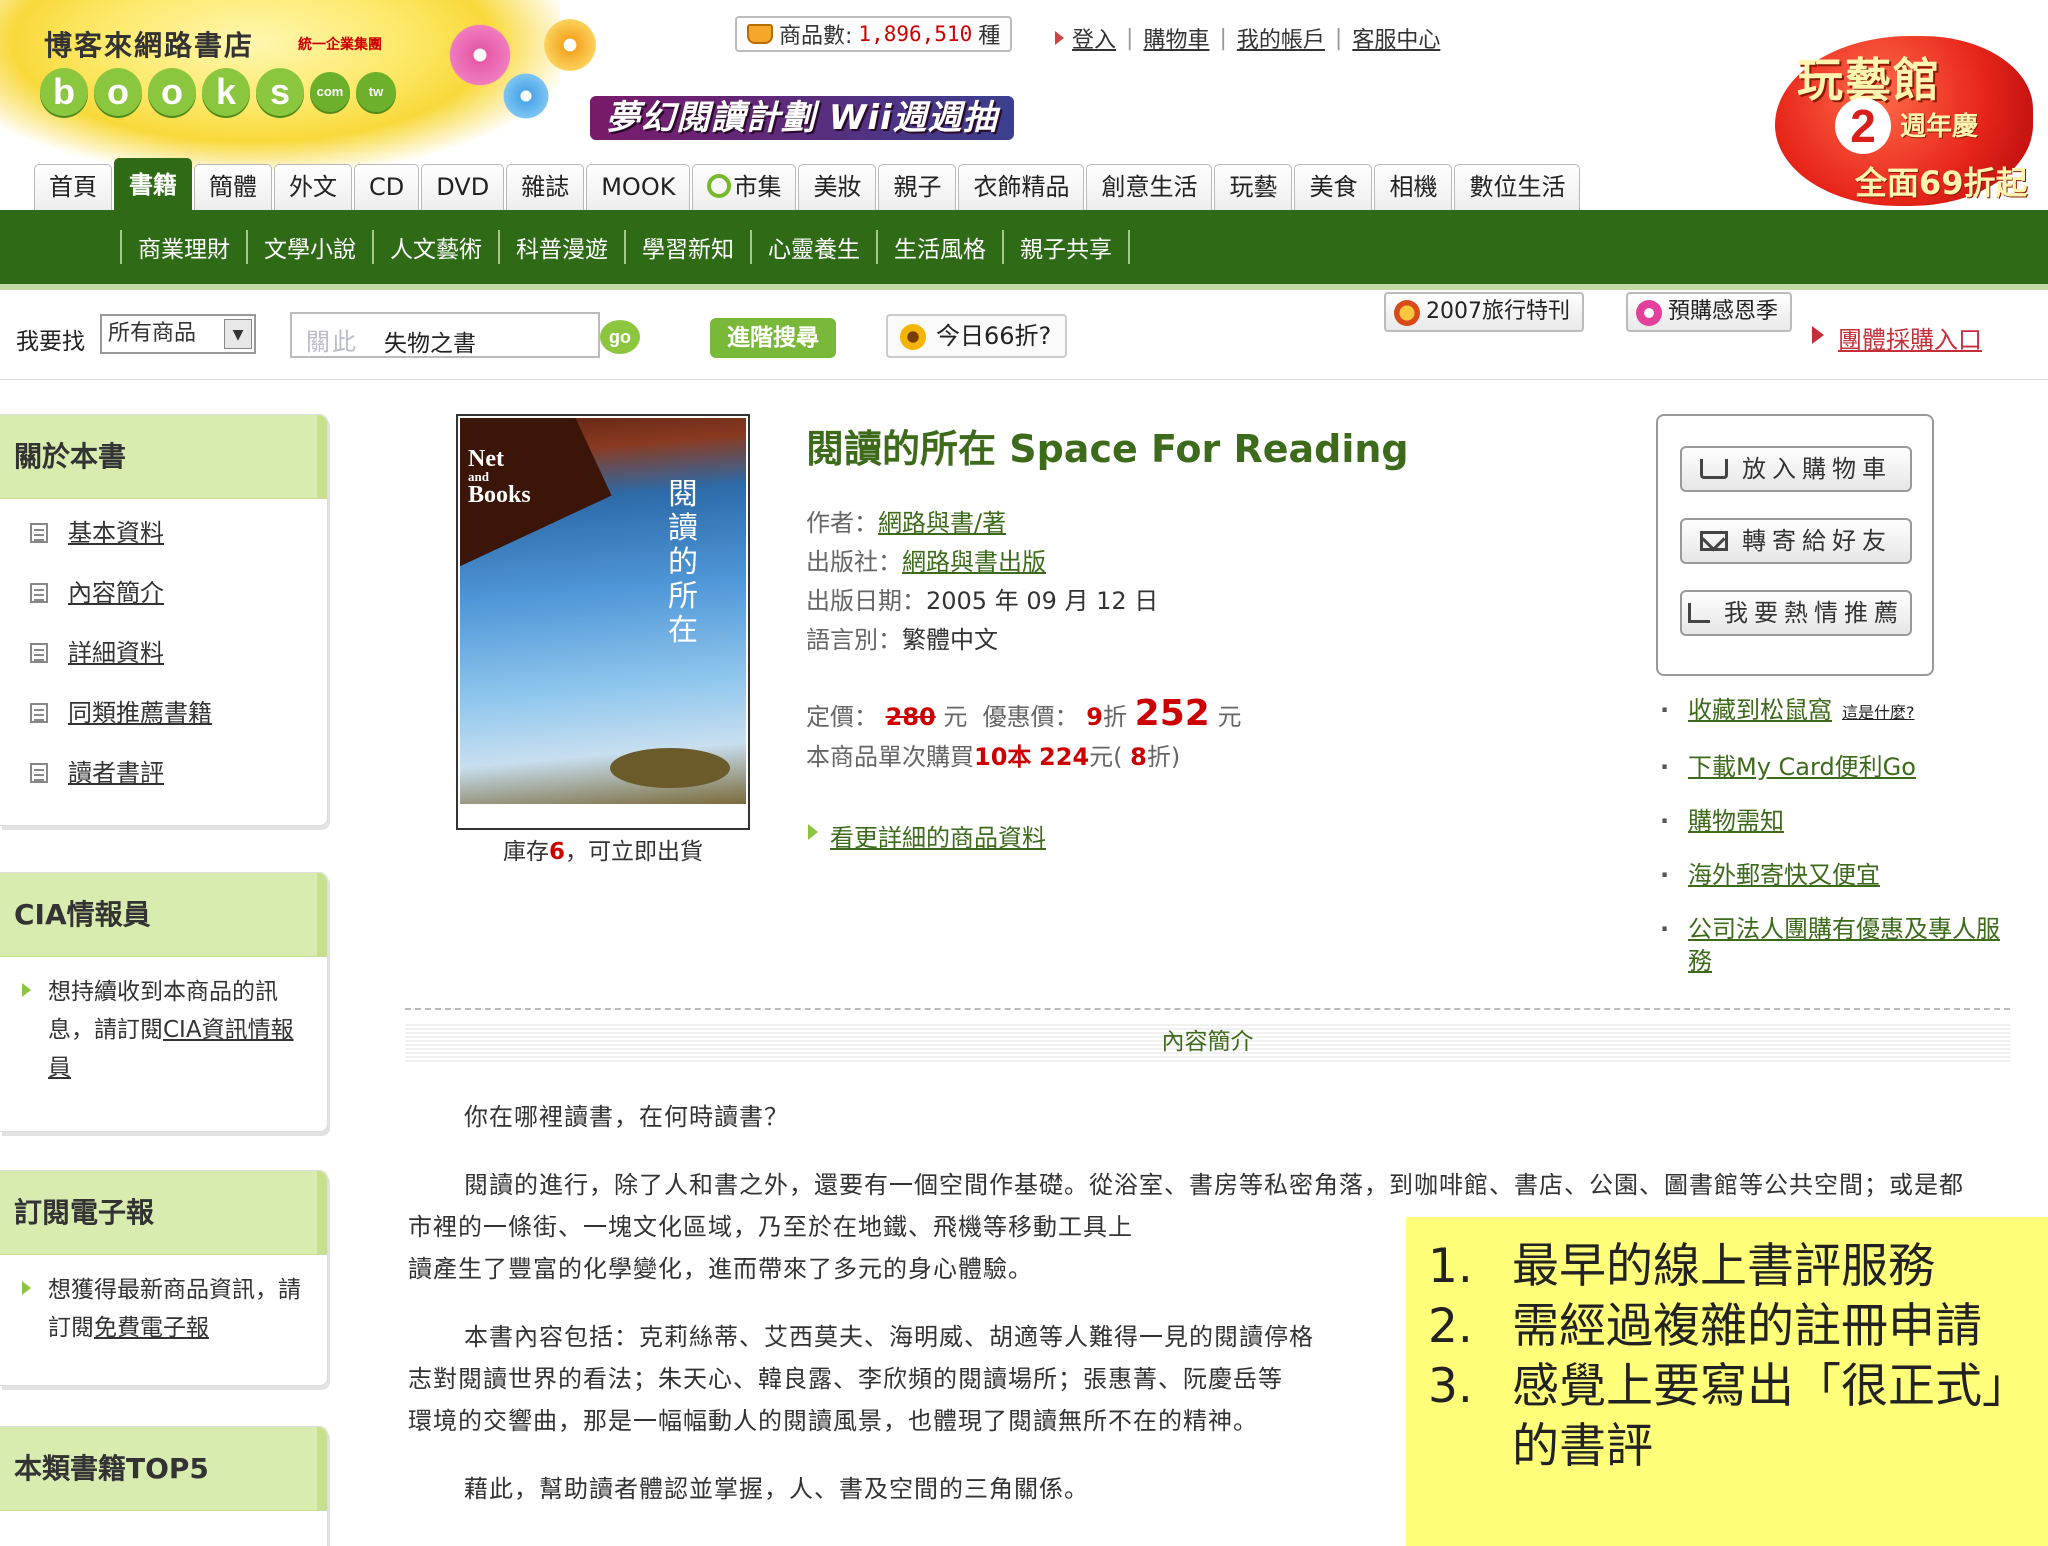  What do you see at coordinates (163, 457) in the screenshot?
I see `panel-title: 關於本書` at bounding box center [163, 457].